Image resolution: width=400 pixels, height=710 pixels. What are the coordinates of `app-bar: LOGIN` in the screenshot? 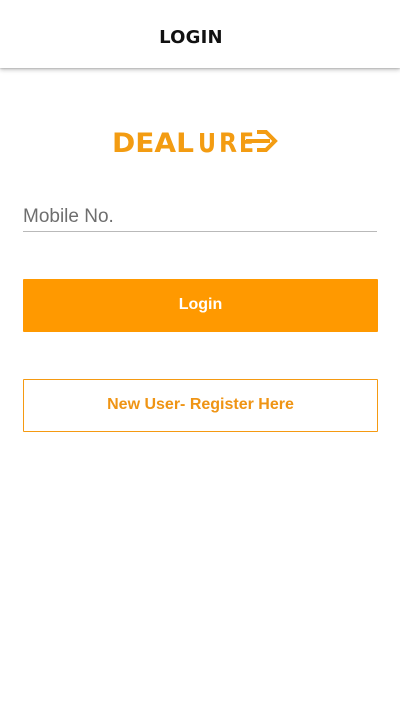 It's located at (200, 34).